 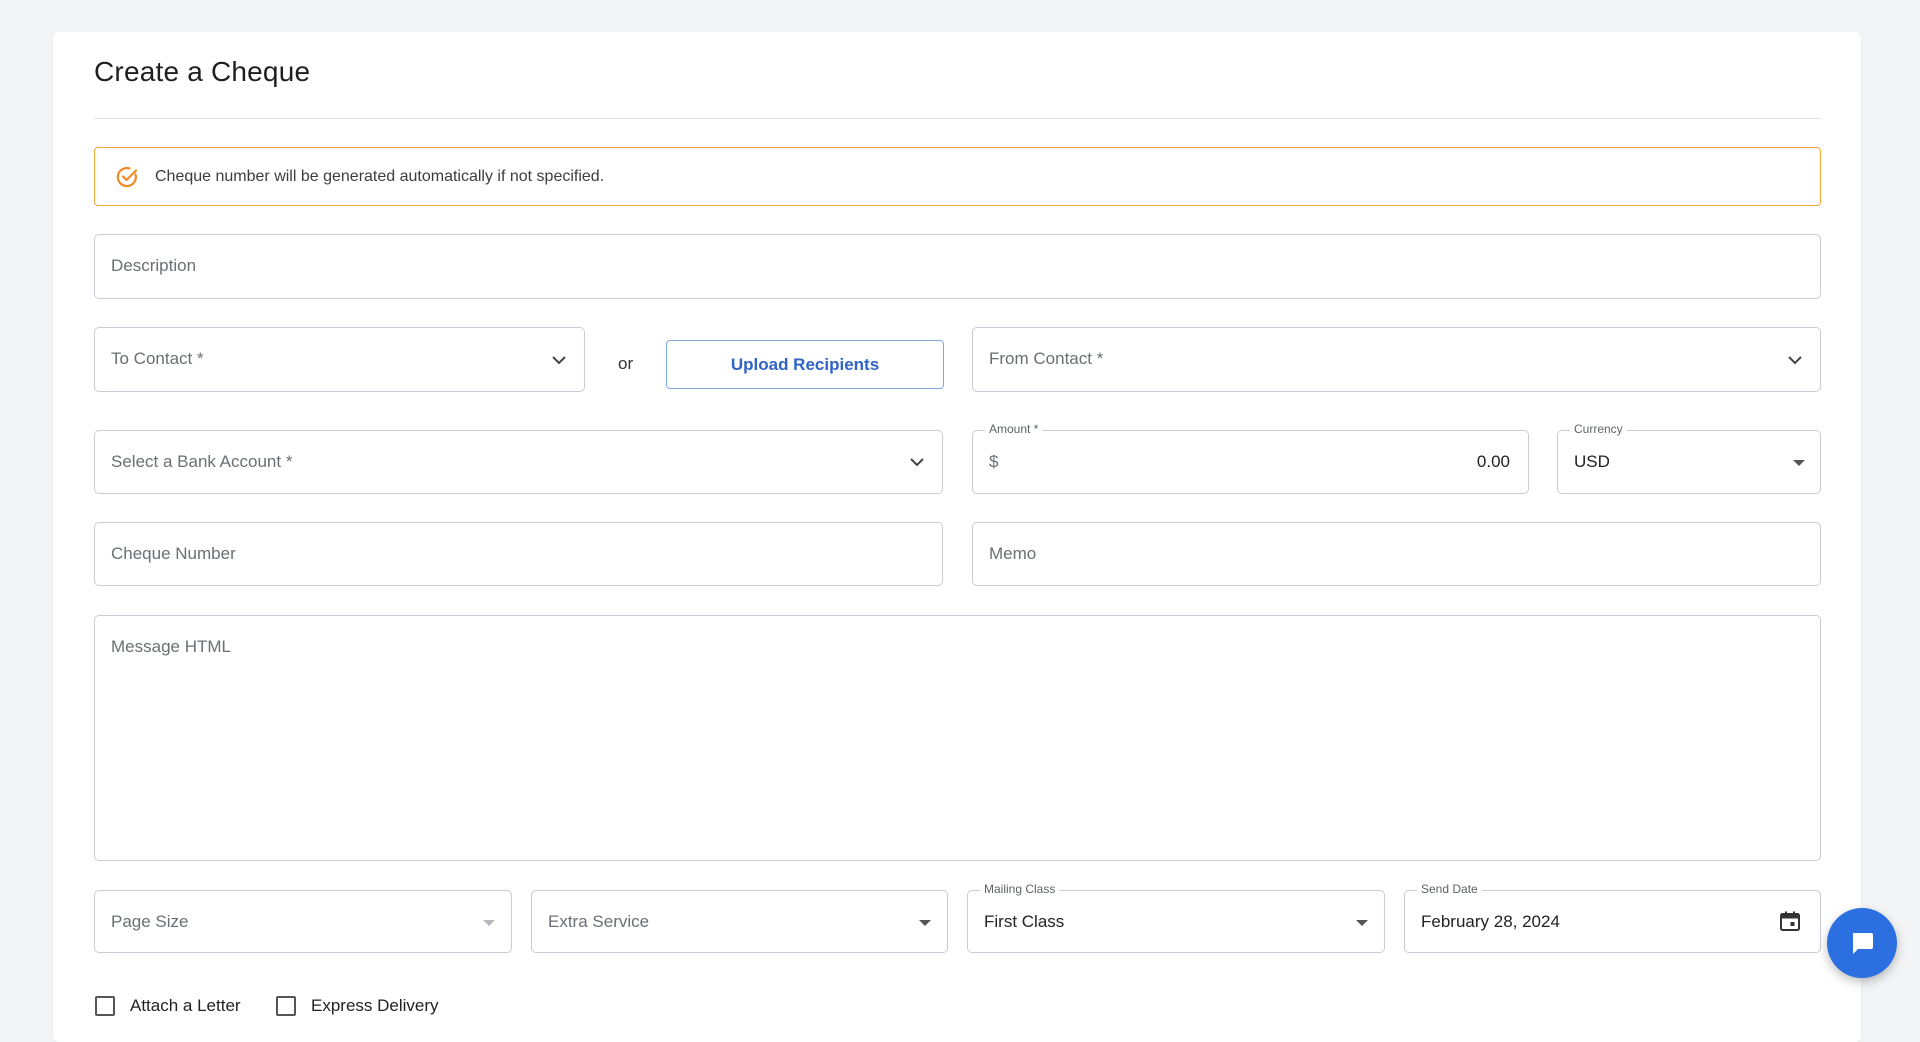 I want to click on from-contact-placeholder: From Contact *, so click(x=1046, y=358).